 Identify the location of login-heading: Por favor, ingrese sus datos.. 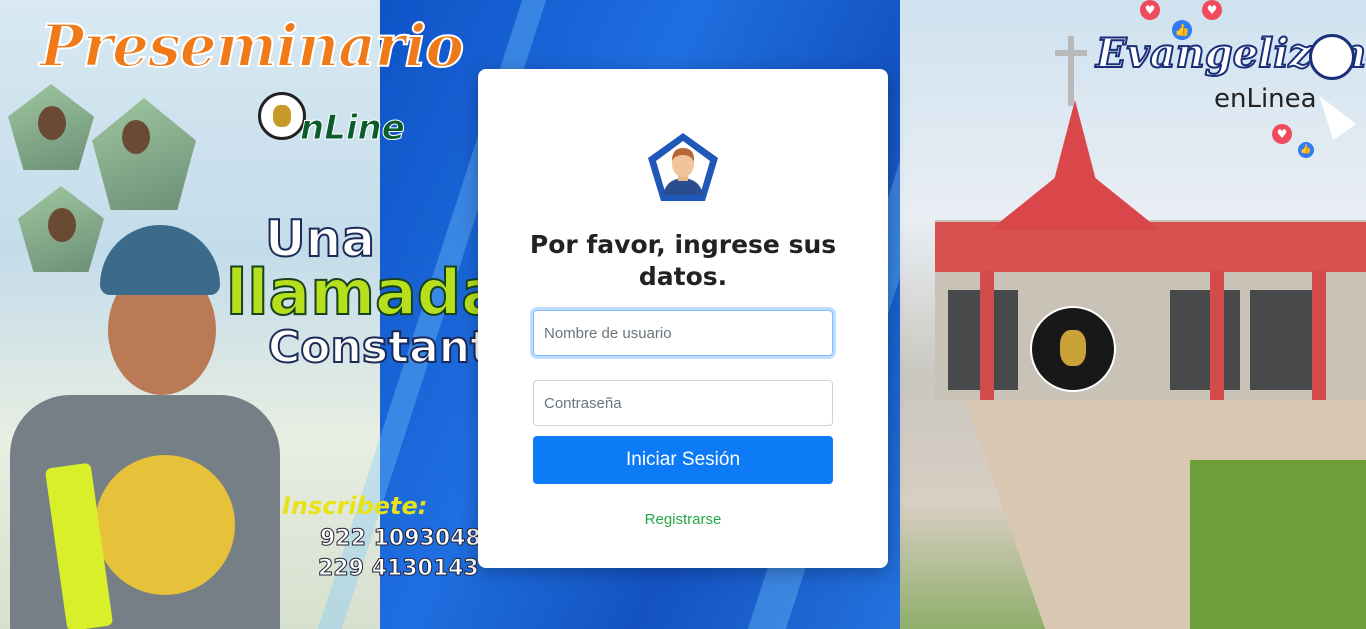
(683, 260).